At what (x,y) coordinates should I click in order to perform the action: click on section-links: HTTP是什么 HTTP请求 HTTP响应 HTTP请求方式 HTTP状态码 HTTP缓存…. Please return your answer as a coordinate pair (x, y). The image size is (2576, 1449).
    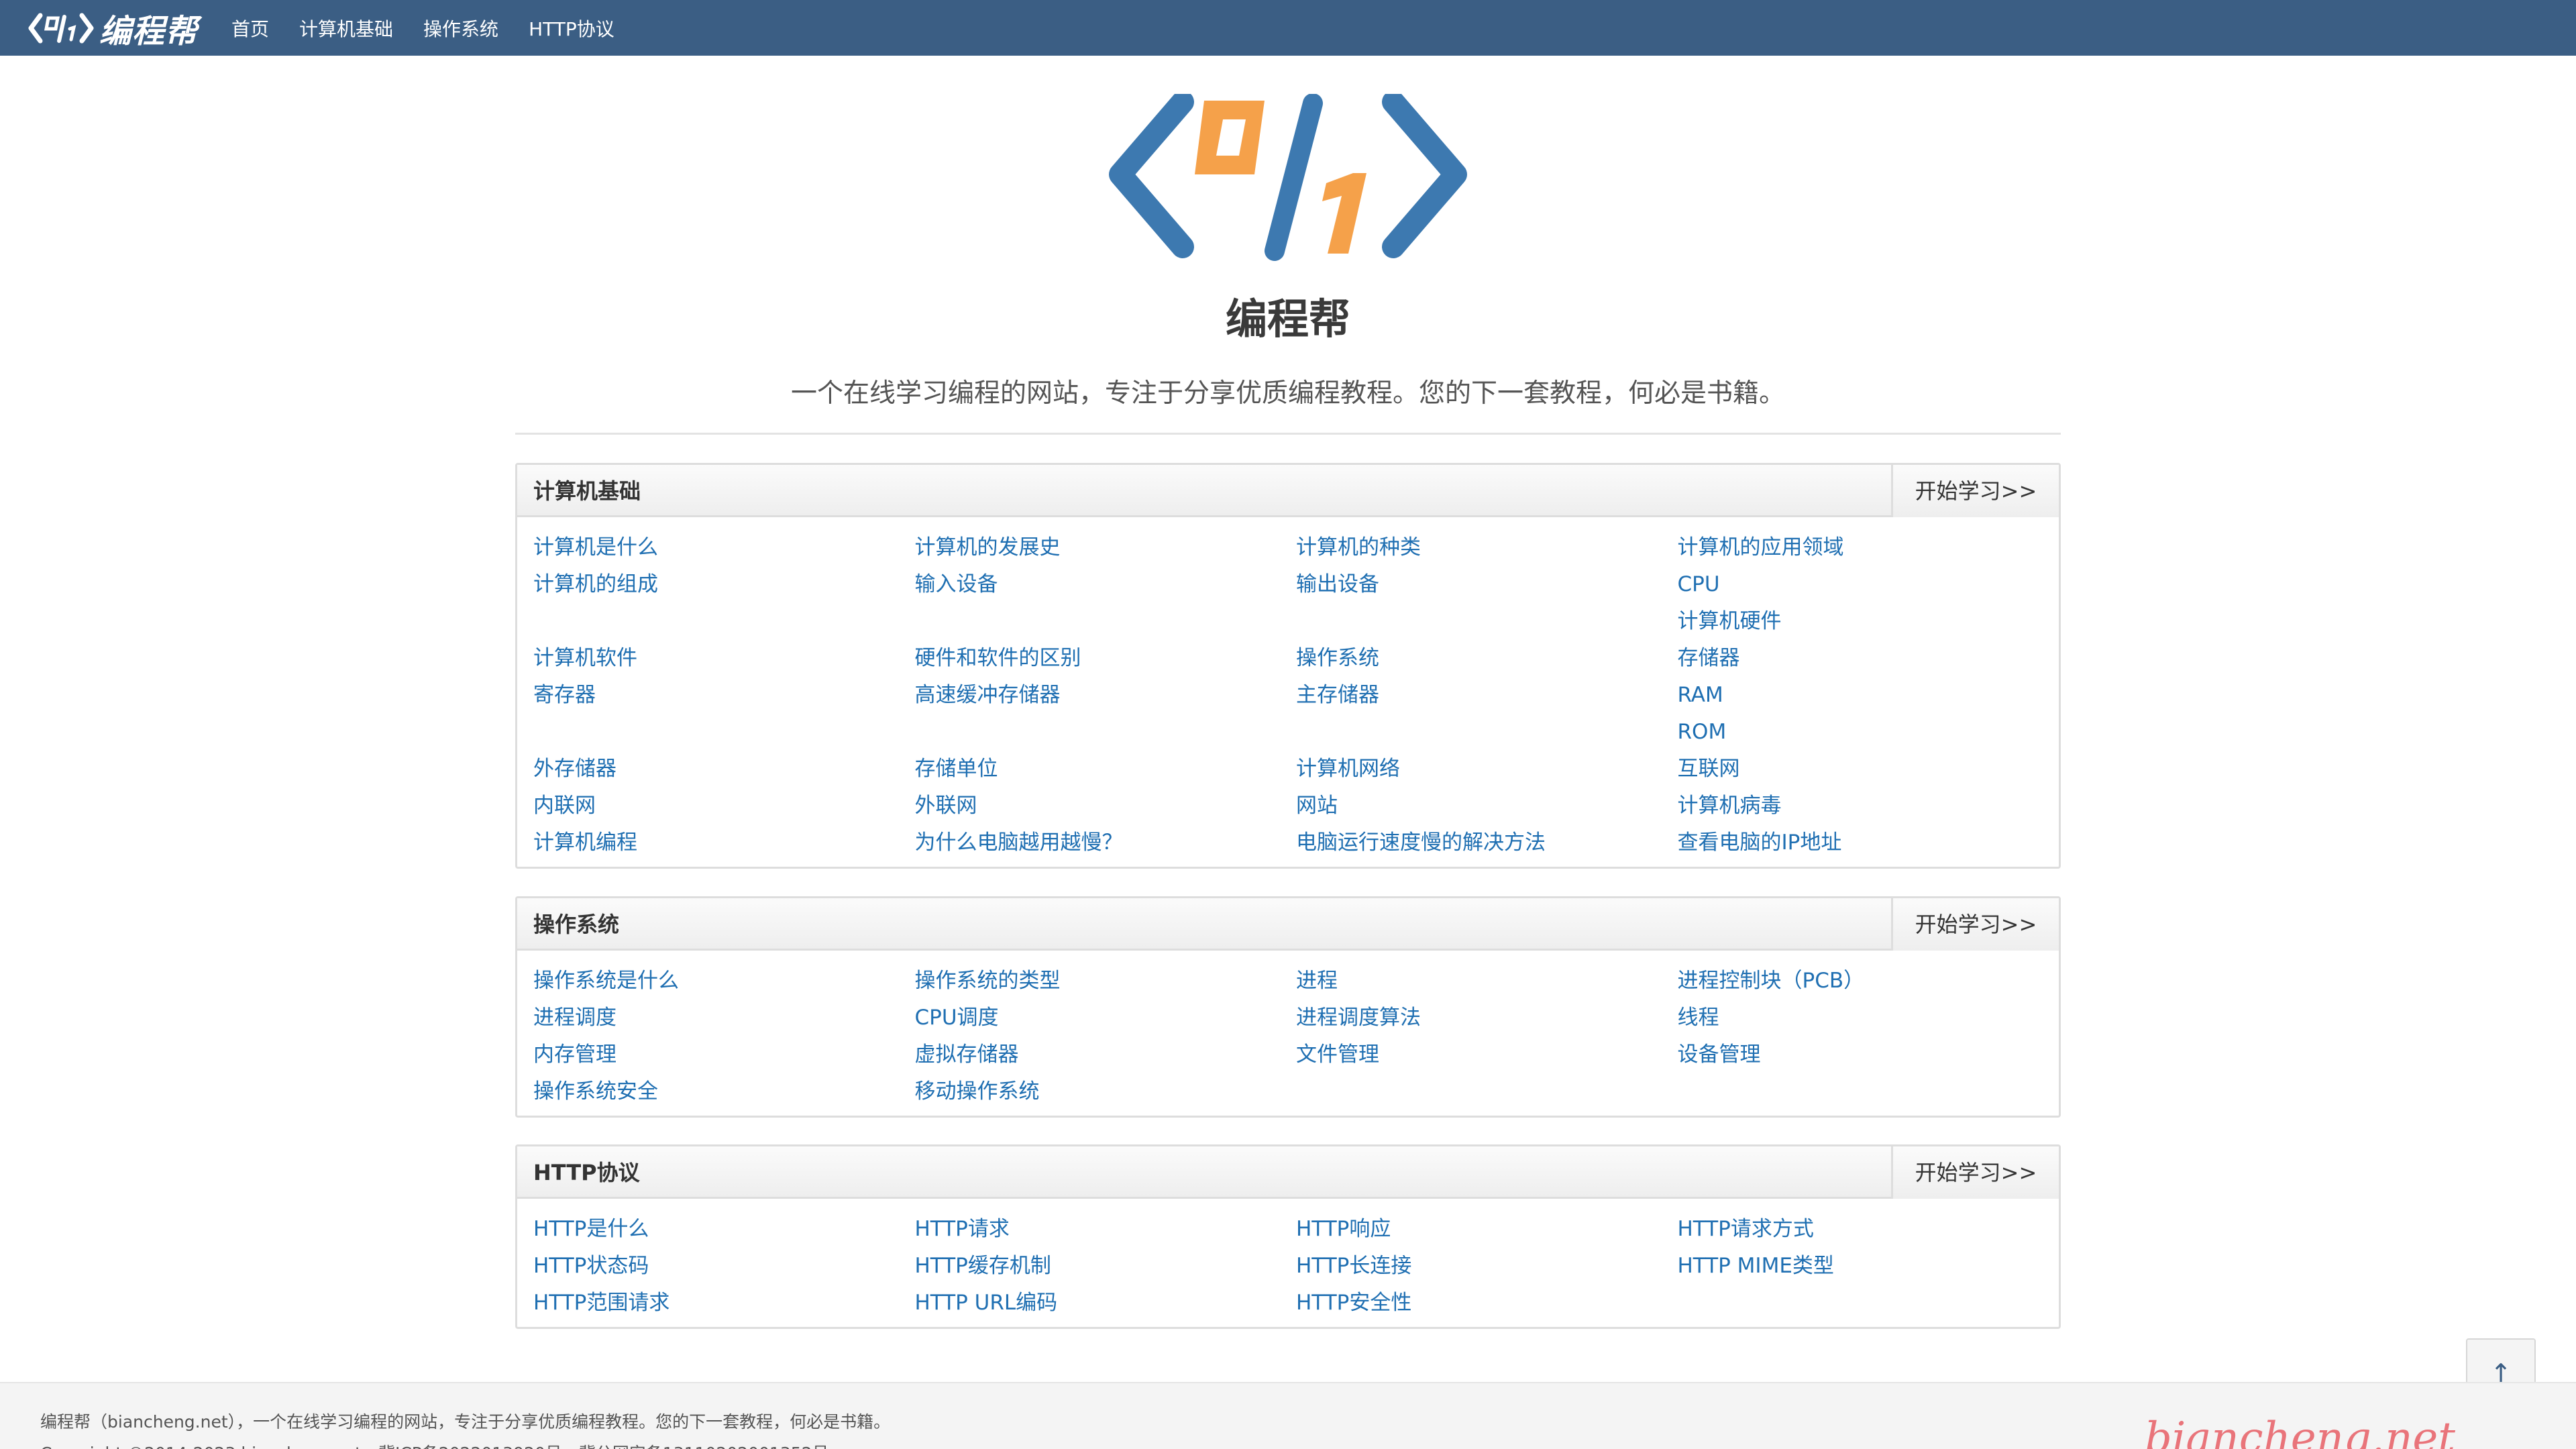
    Looking at the image, I should click on (1288, 1263).